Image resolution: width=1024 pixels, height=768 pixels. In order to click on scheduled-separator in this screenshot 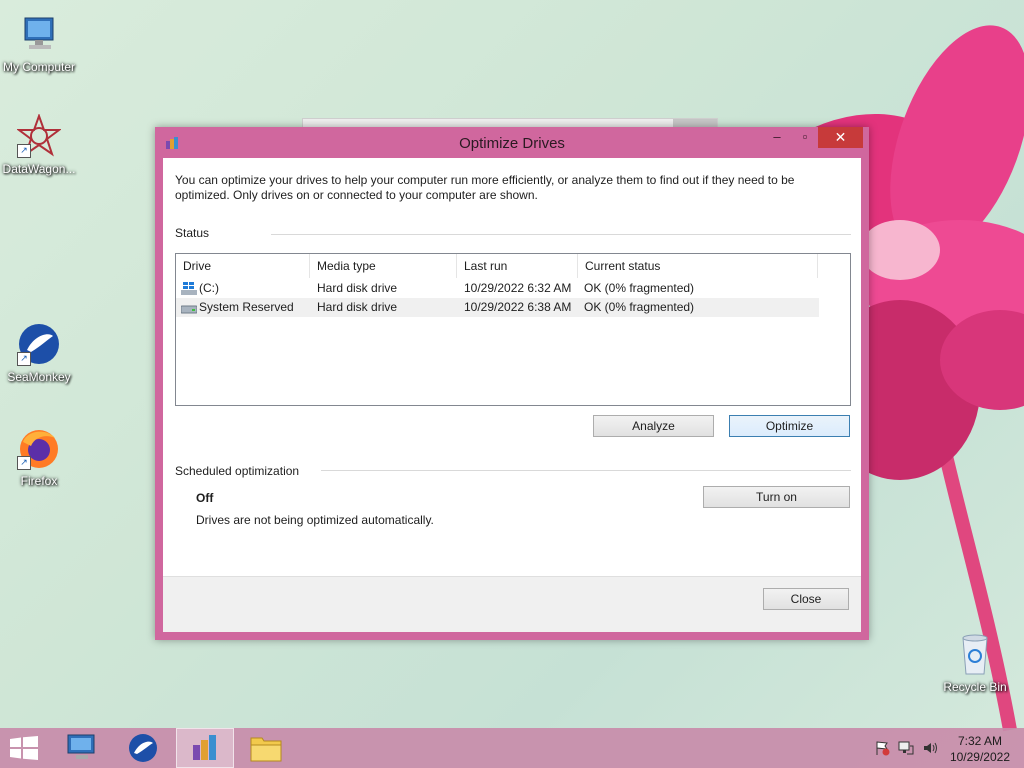, I will do `click(586, 470)`.